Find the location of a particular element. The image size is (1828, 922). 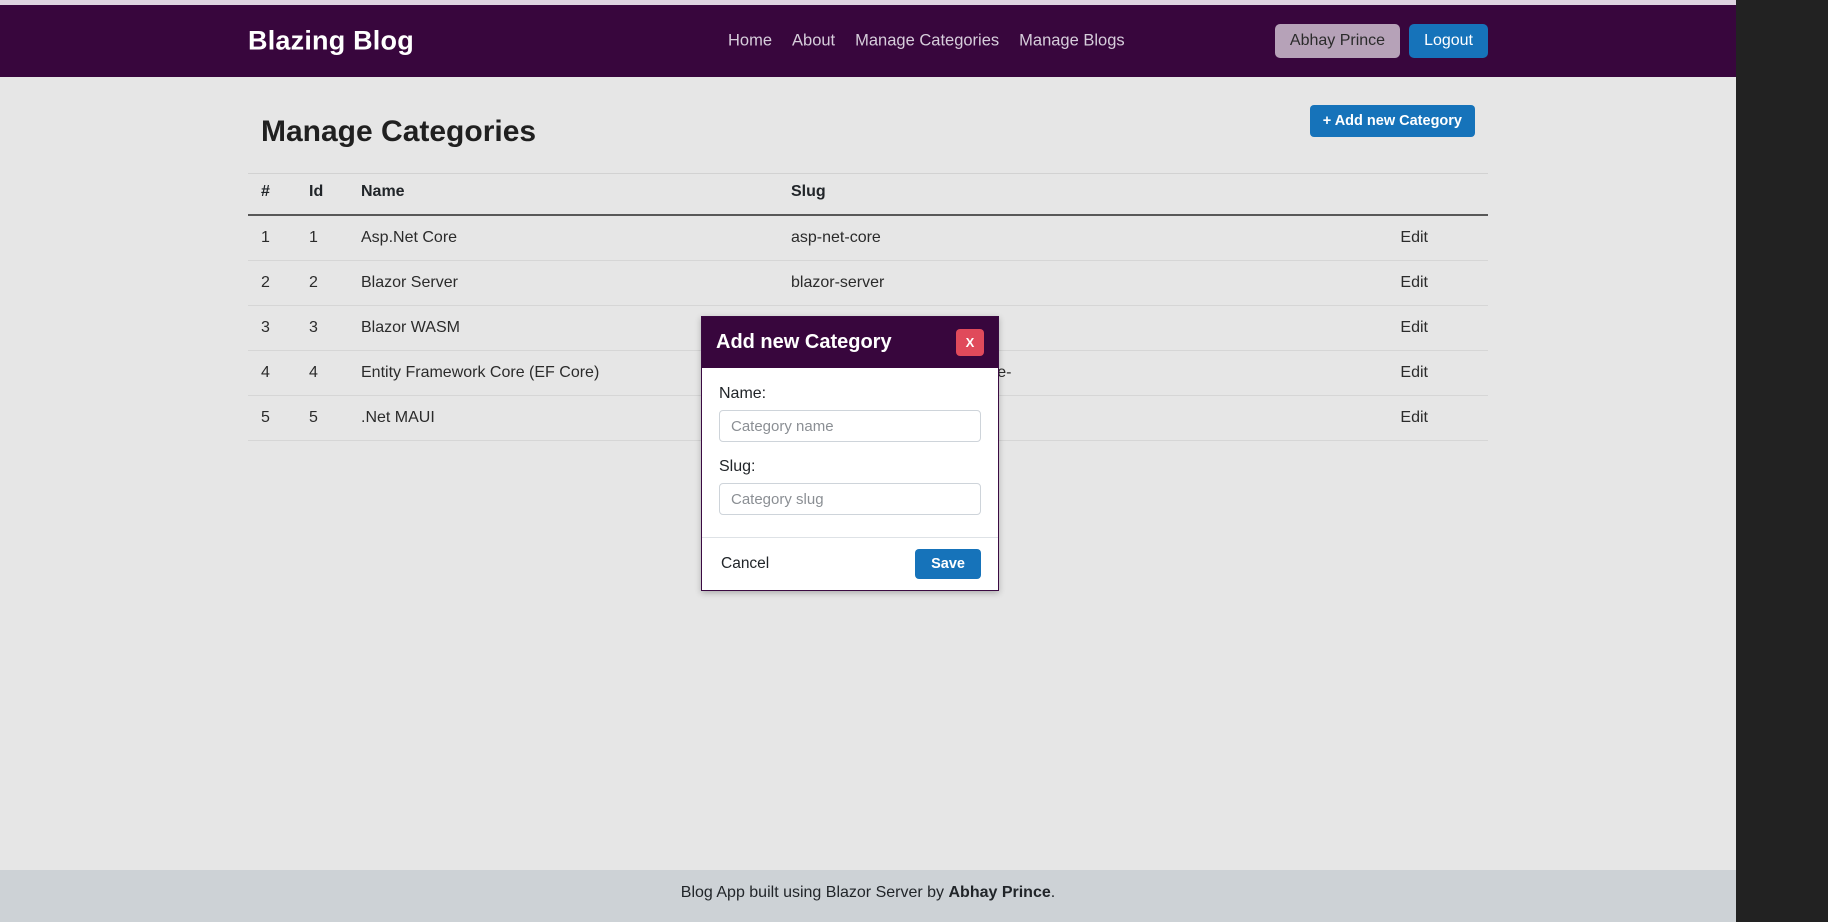

table-row: 2 2 Blazor Server blazor-server Edit is located at coordinates (868, 283).